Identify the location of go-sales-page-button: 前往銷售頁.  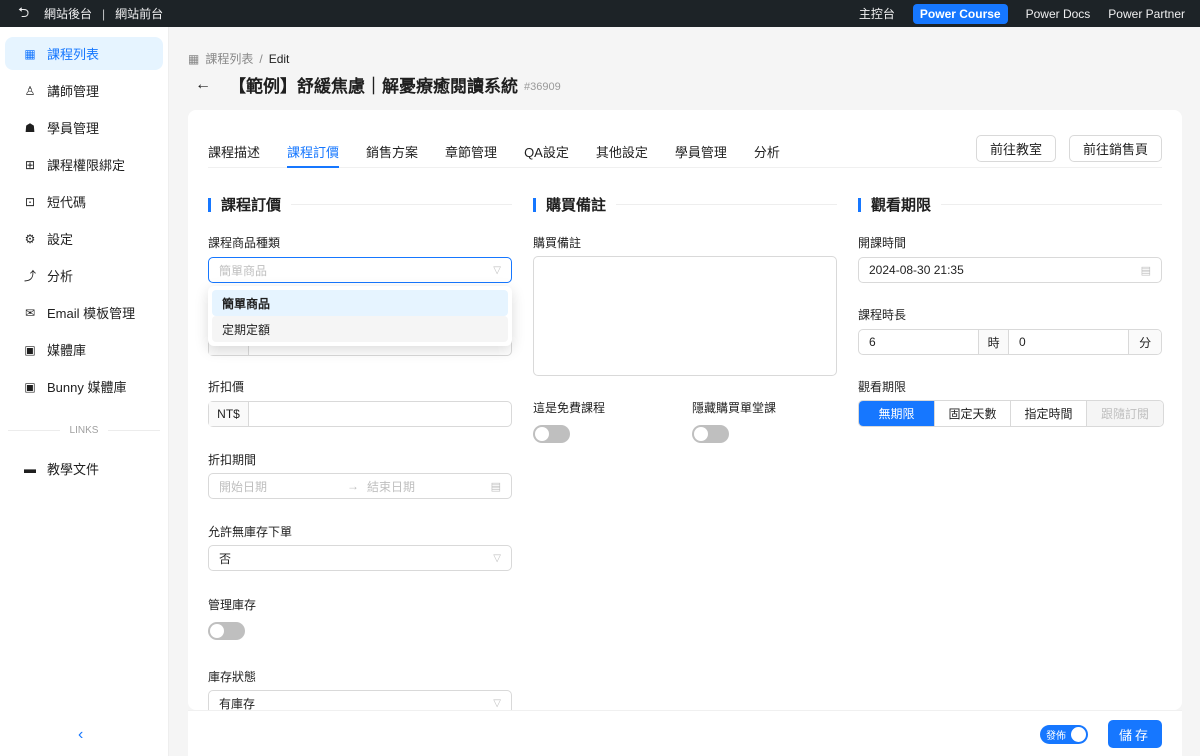
(1115, 148).